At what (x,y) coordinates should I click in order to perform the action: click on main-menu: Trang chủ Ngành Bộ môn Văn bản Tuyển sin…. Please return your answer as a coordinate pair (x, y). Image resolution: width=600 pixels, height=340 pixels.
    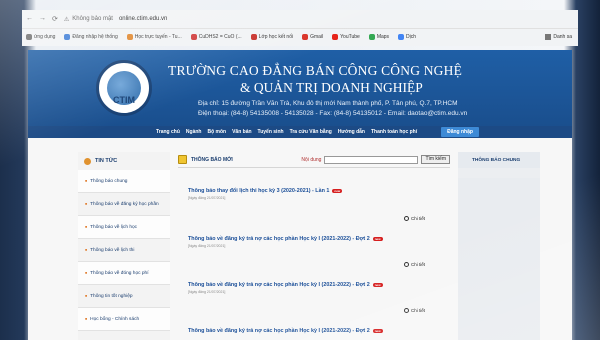
    Looking at the image, I should click on (300, 132).